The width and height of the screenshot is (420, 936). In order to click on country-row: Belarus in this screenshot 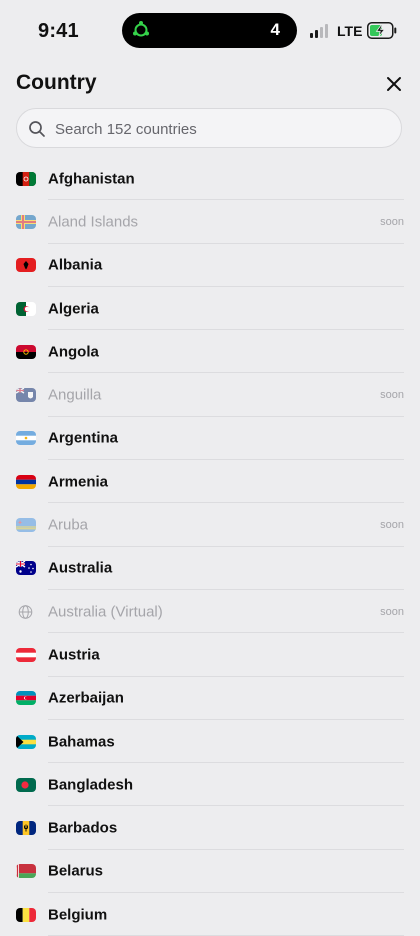, I will do `click(210, 872)`.